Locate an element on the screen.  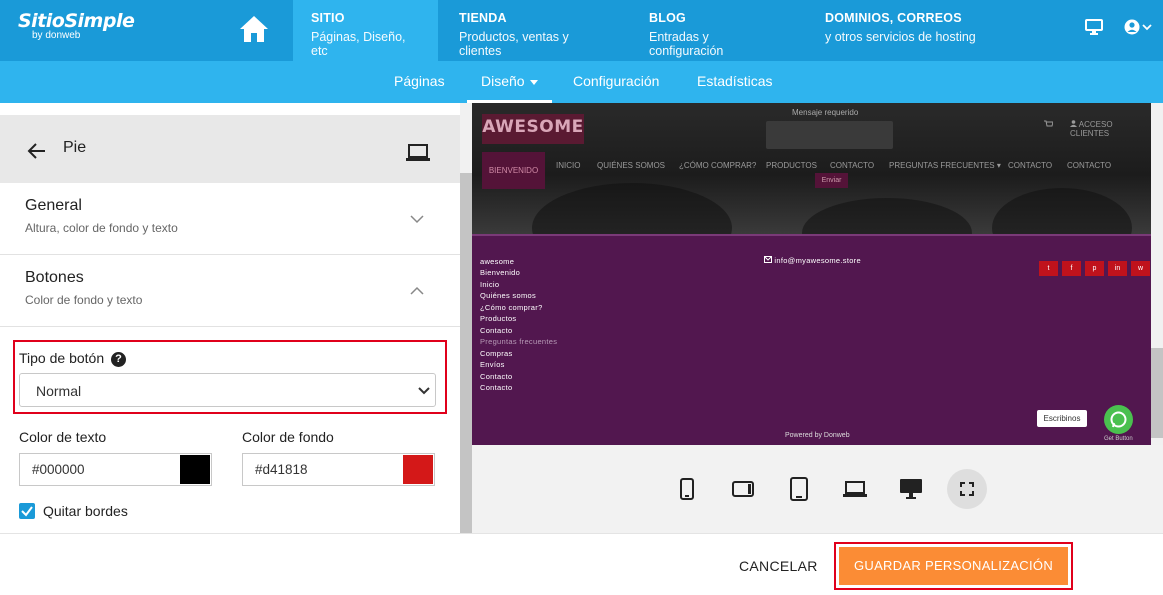
envelope-icon is located at coordinates (768, 259).